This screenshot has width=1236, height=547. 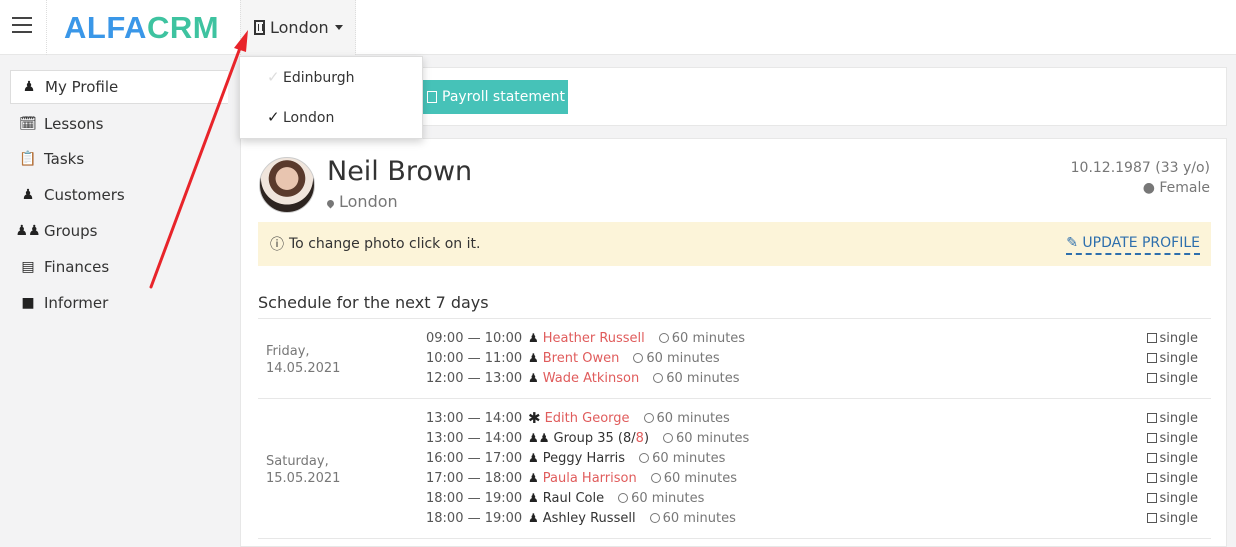 I want to click on hamburger-menu-icon, so click(x=22, y=25).